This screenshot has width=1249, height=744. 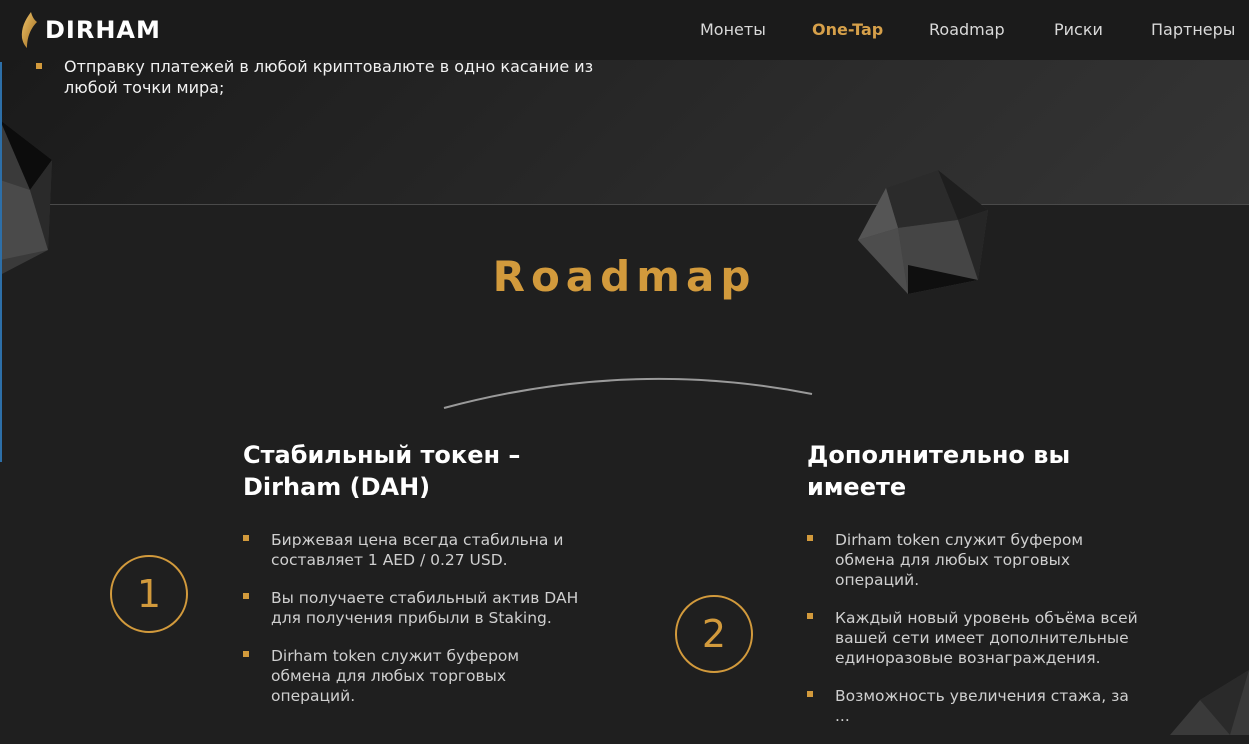 What do you see at coordinates (29, 30) in the screenshot?
I see `logo-mark-icon` at bounding box center [29, 30].